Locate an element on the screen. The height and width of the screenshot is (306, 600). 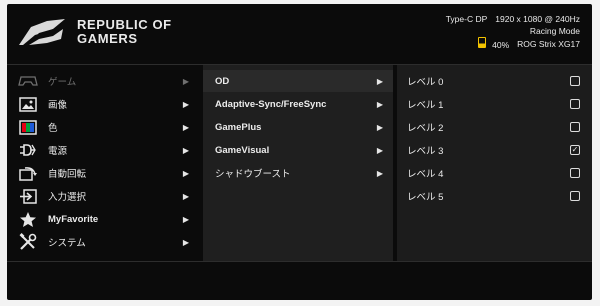
osd-footer is located at coordinates (299, 281).